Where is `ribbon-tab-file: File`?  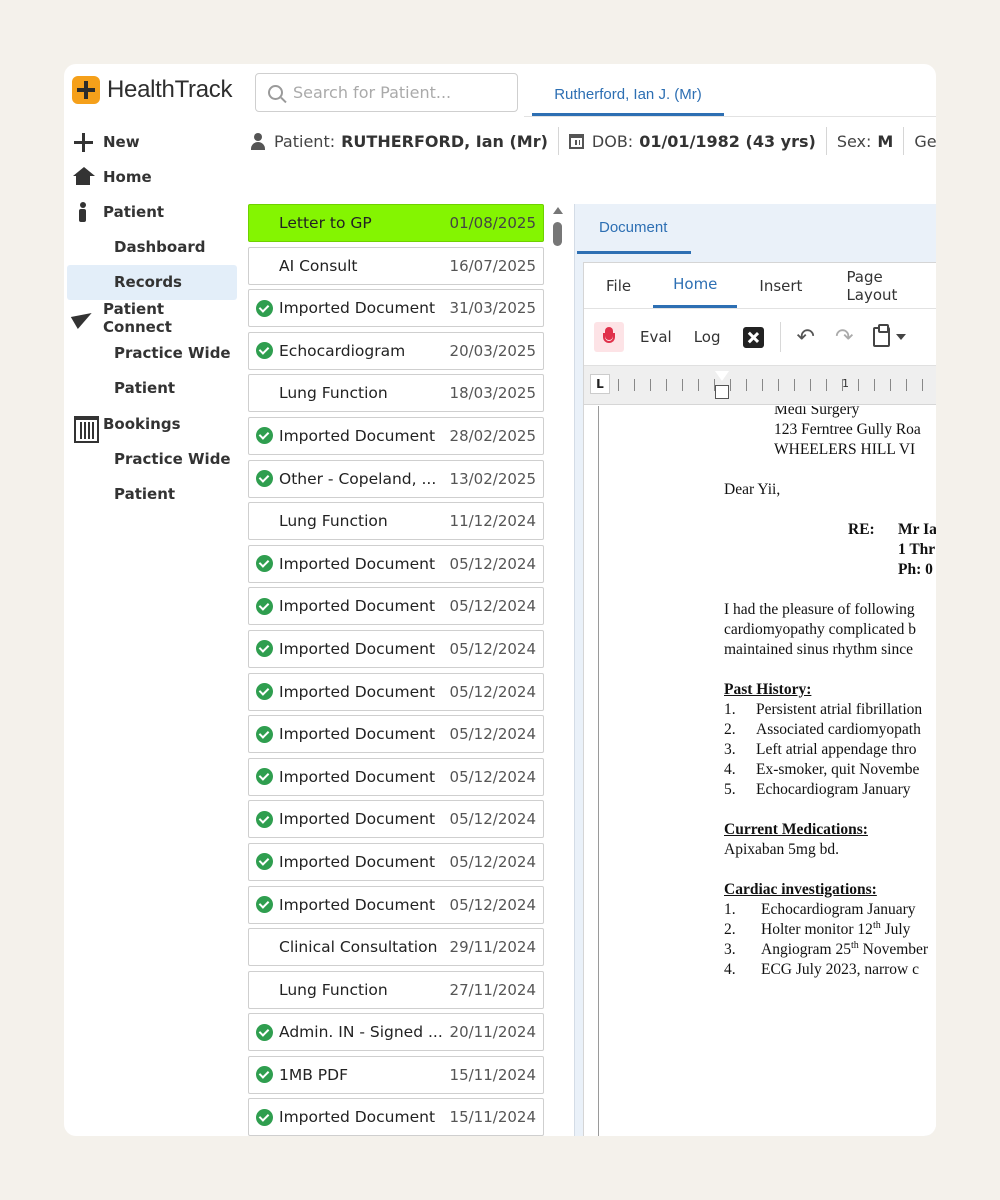
ribbon-tab-file: File is located at coordinates (618, 285).